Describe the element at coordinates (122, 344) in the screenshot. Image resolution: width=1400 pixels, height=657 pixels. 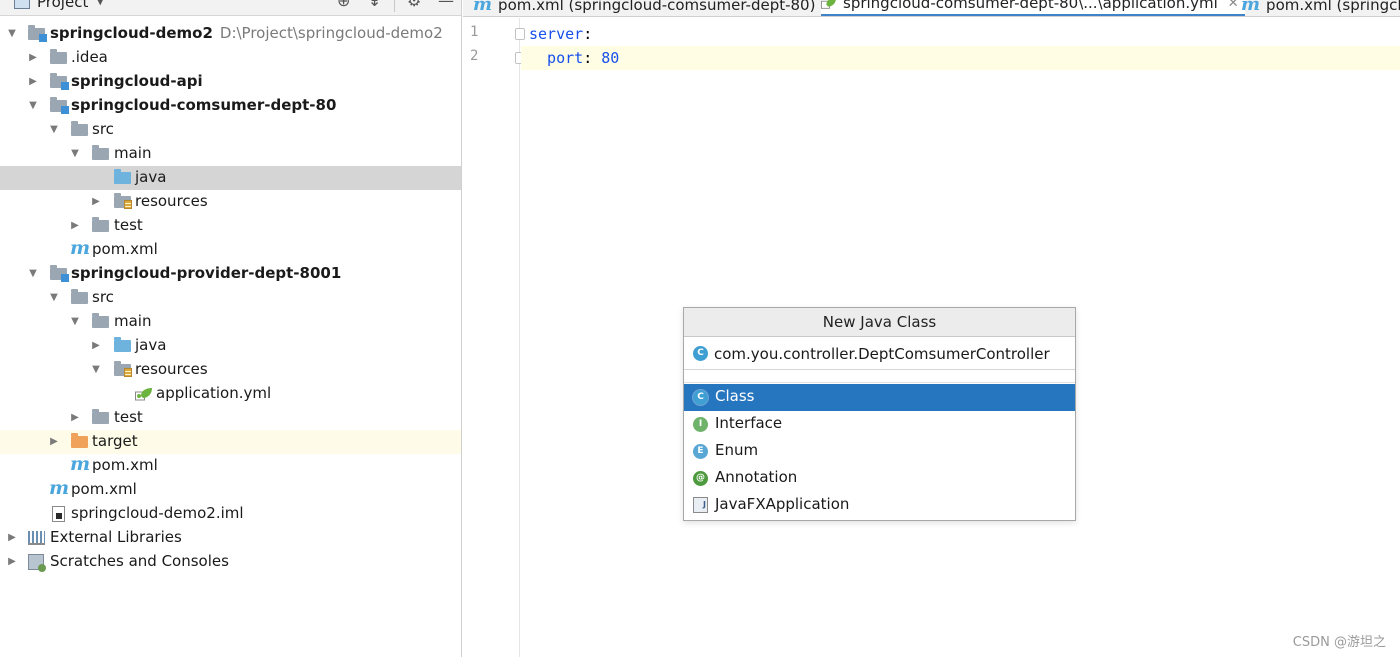
I see `source-folder-icon` at that location.